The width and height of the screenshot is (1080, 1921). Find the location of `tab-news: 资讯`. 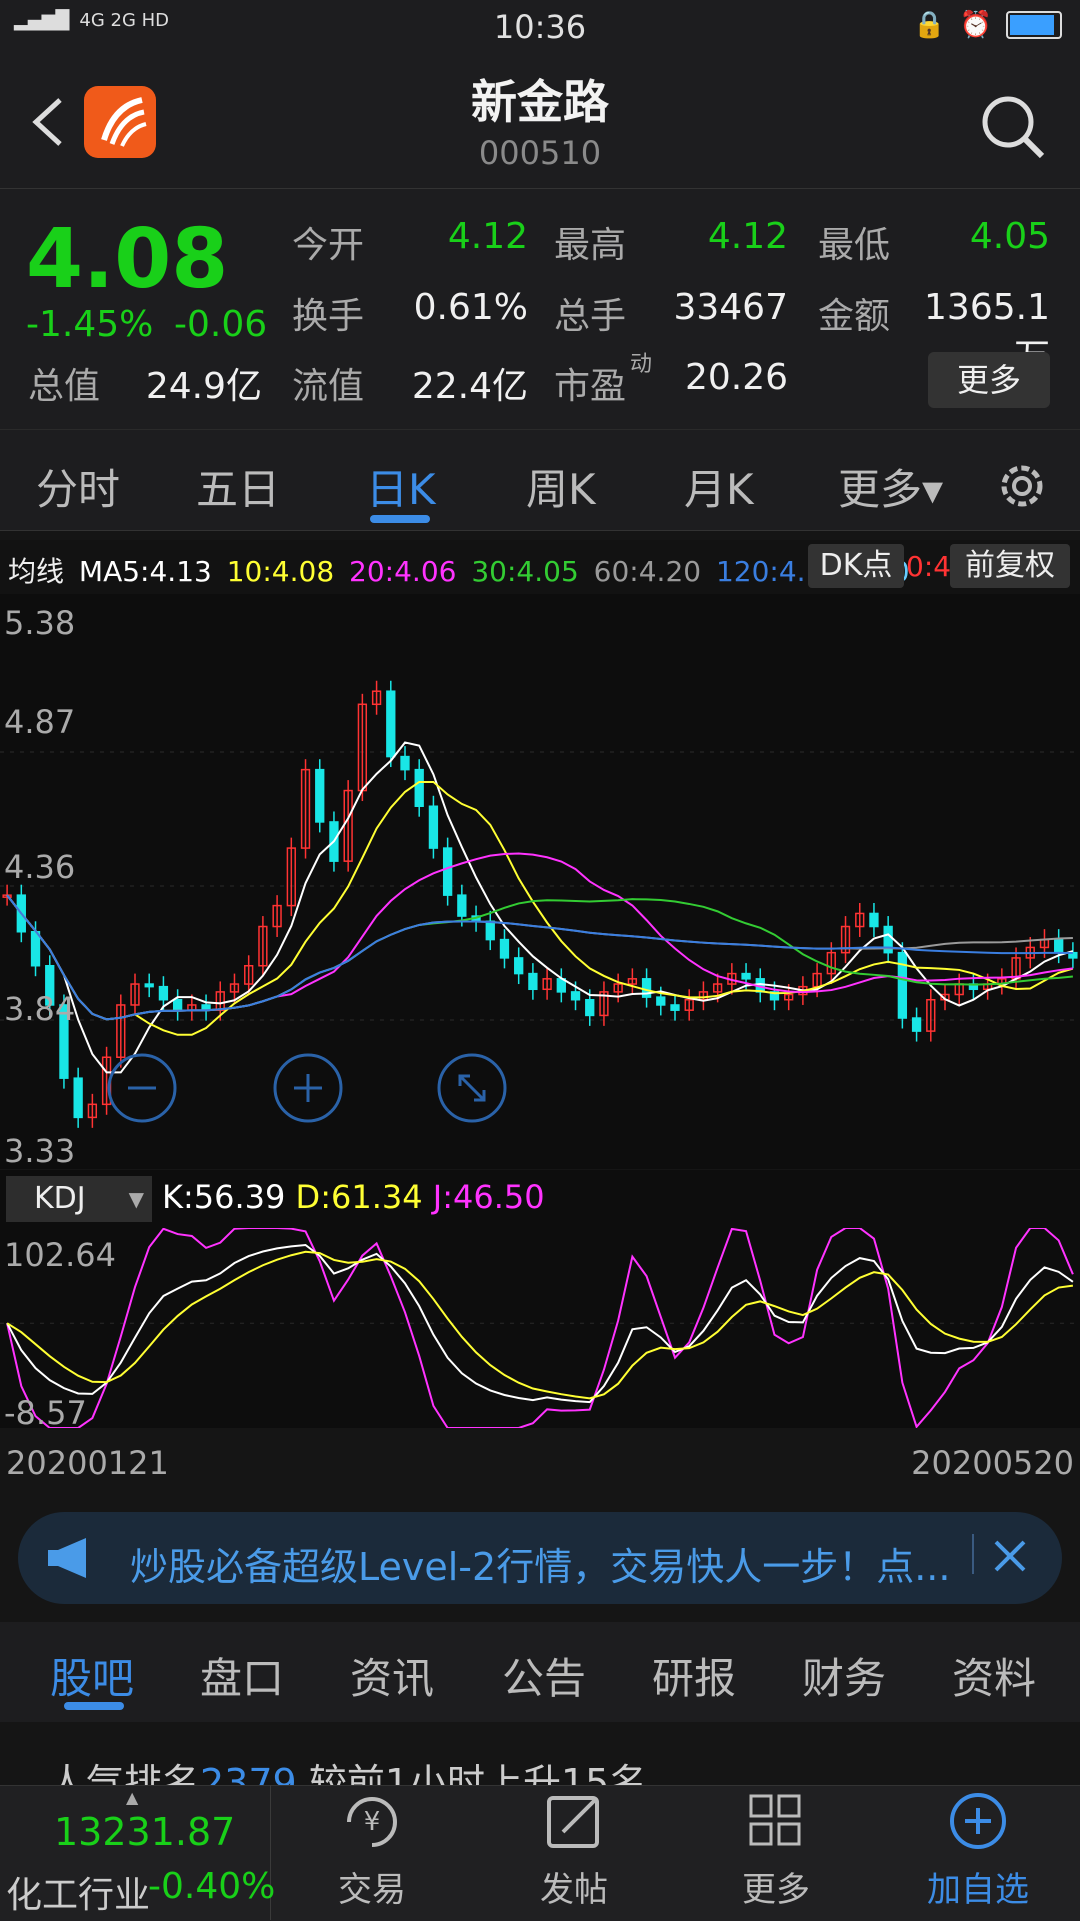

tab-news: 资讯 is located at coordinates (392, 1675).